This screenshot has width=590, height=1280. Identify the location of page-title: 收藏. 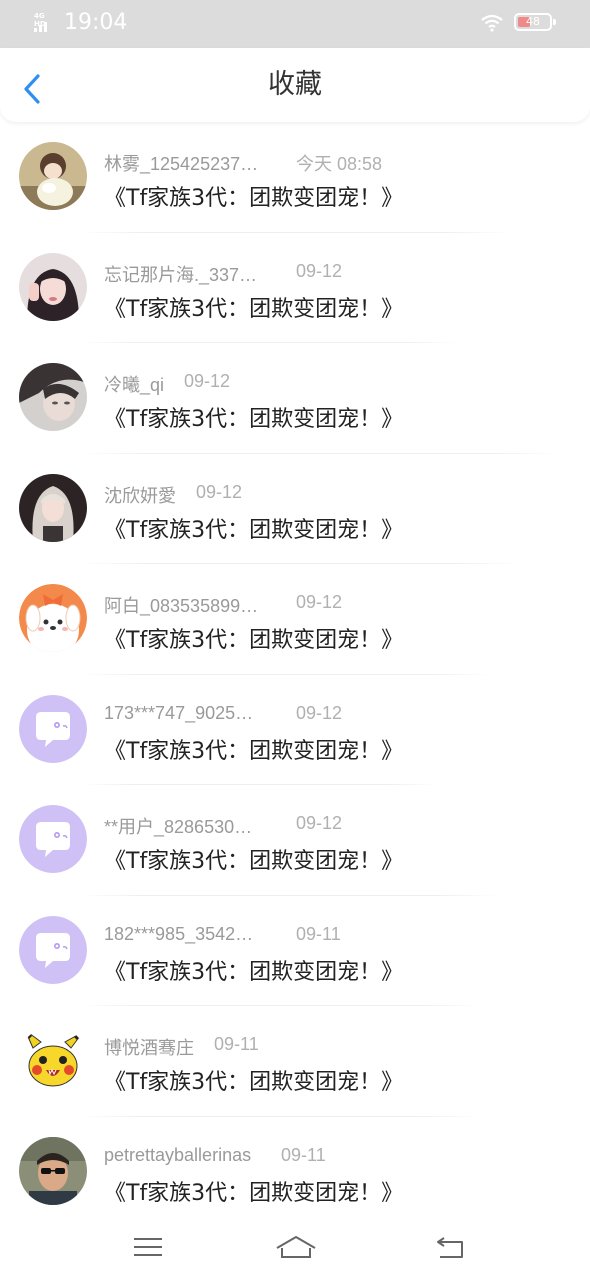
(295, 84).